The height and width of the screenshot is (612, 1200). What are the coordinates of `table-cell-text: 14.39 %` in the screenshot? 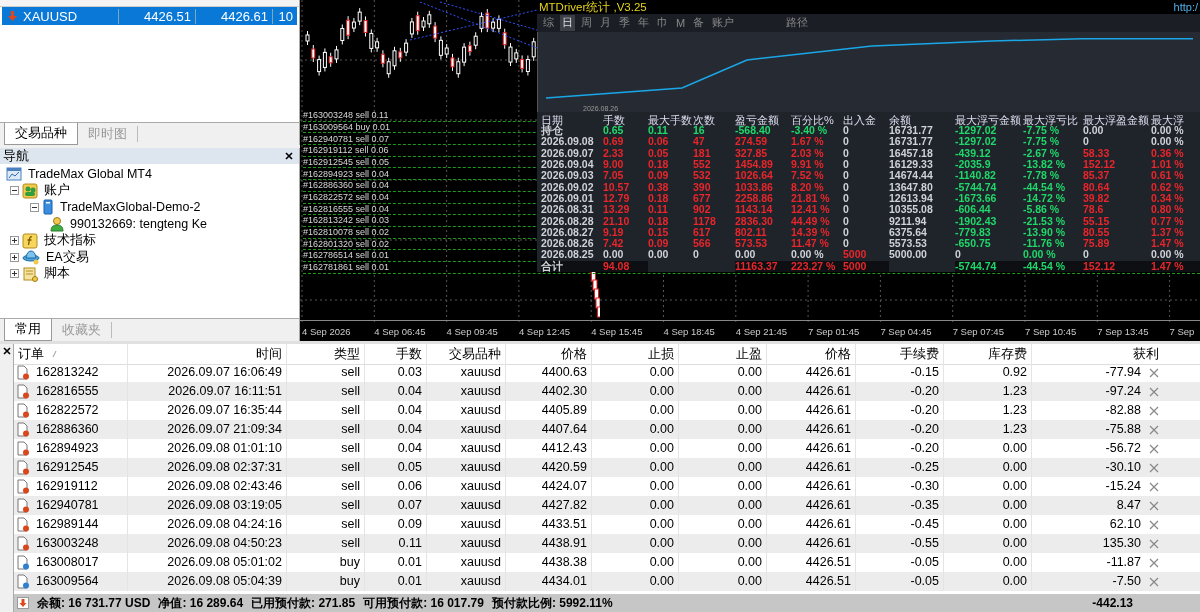 It's located at (811, 232).